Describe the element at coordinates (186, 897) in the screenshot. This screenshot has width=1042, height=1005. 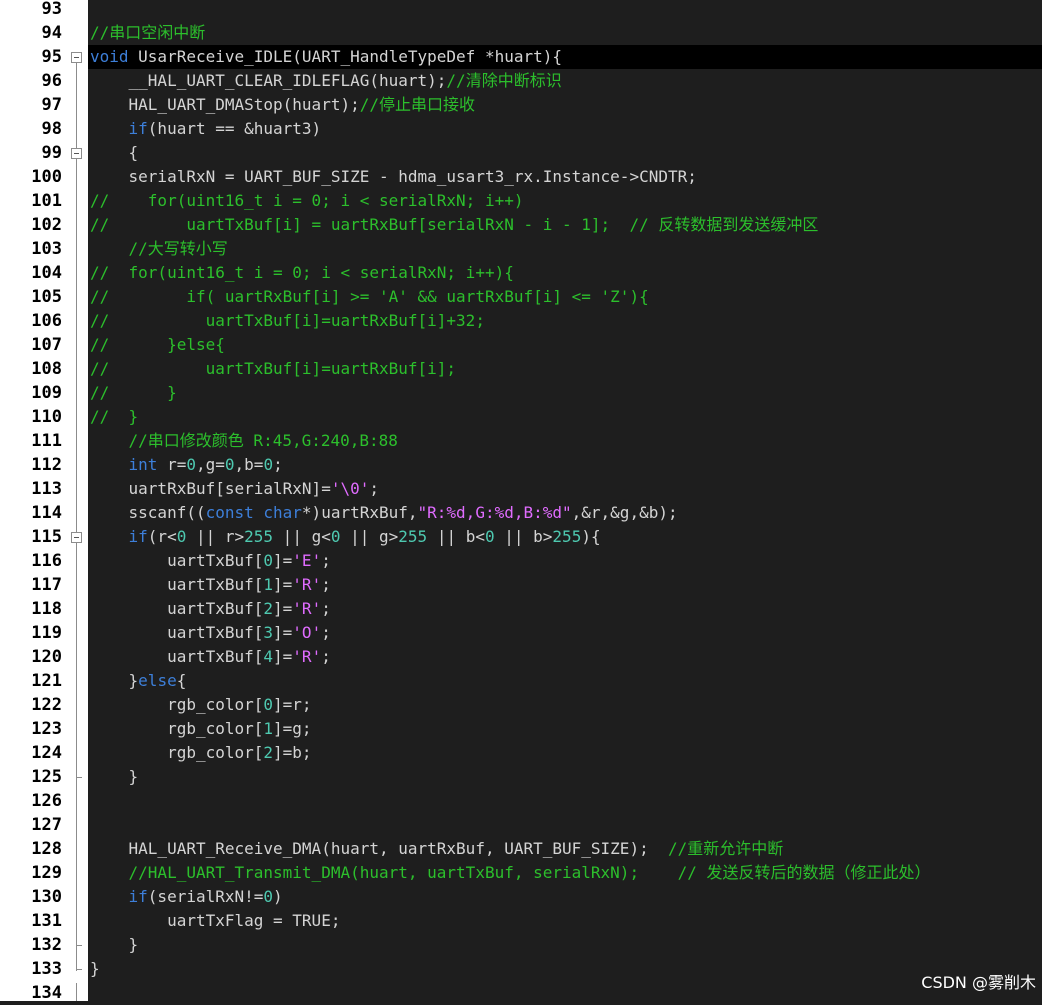
I see `code-line: if(serialRxN!=0)` at that location.